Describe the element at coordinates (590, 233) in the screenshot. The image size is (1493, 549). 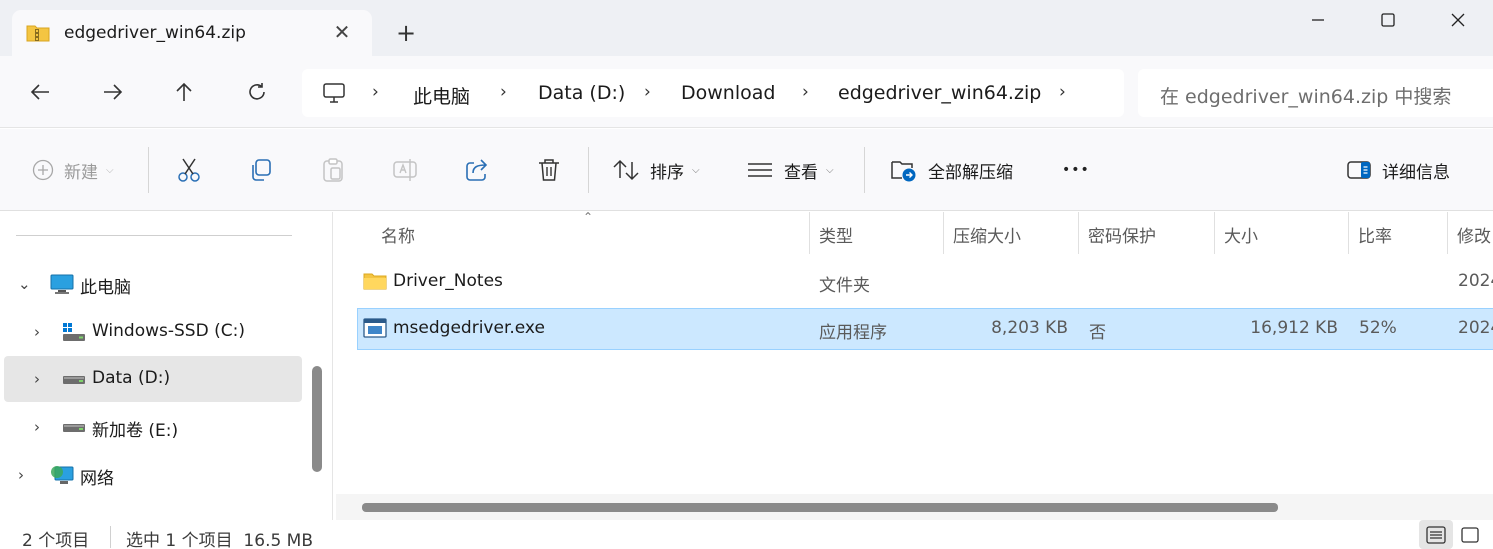
I see `column-header-name: 名称` at that location.